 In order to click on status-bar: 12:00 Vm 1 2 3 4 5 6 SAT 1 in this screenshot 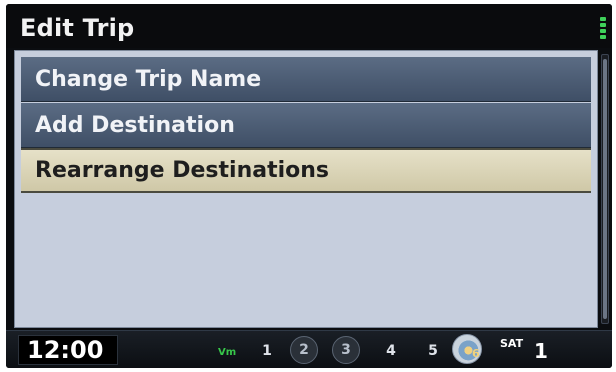, I will do `click(309, 349)`.